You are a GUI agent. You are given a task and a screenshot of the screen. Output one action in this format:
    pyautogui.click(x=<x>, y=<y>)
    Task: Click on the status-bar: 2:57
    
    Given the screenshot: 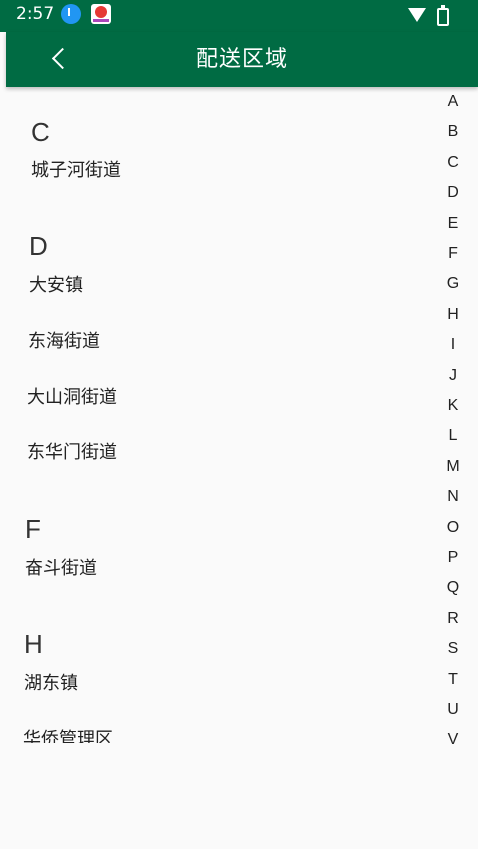 What is the action you would take?
    pyautogui.click(x=239, y=16)
    